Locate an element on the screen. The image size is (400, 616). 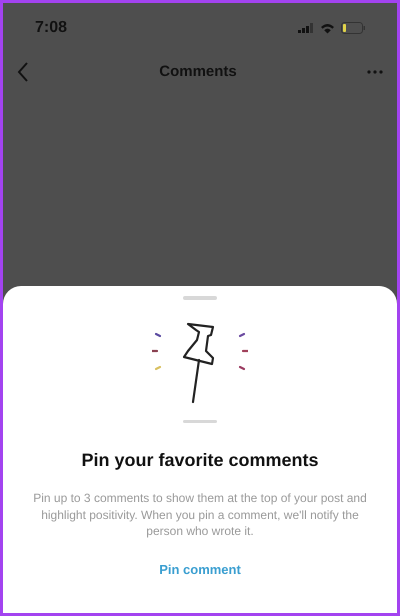
screen-title: Comments is located at coordinates (198, 72).